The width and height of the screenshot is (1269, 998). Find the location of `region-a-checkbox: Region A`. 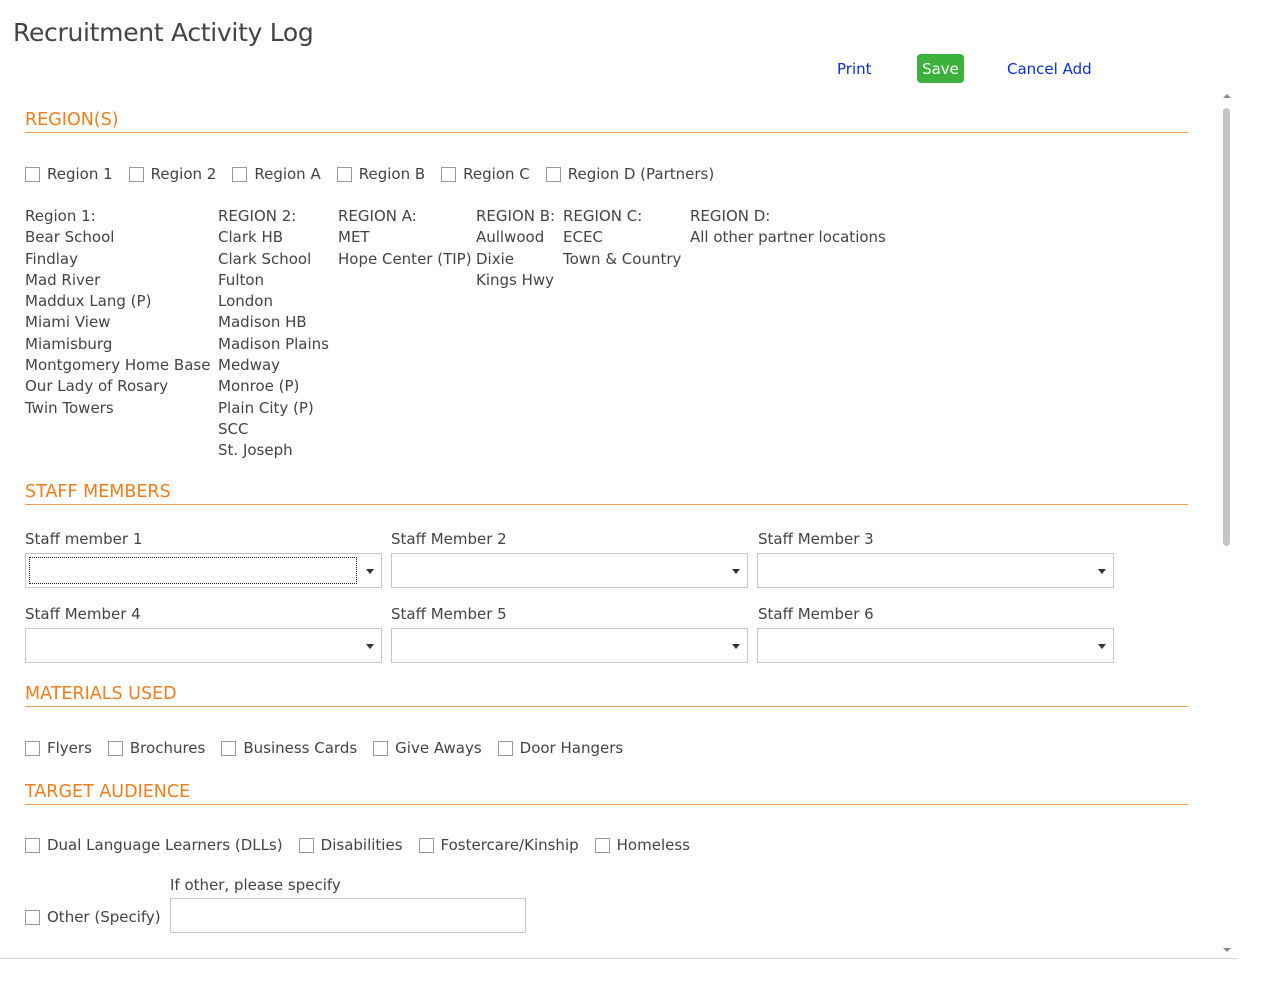

region-a-checkbox: Region A is located at coordinates (276, 174).